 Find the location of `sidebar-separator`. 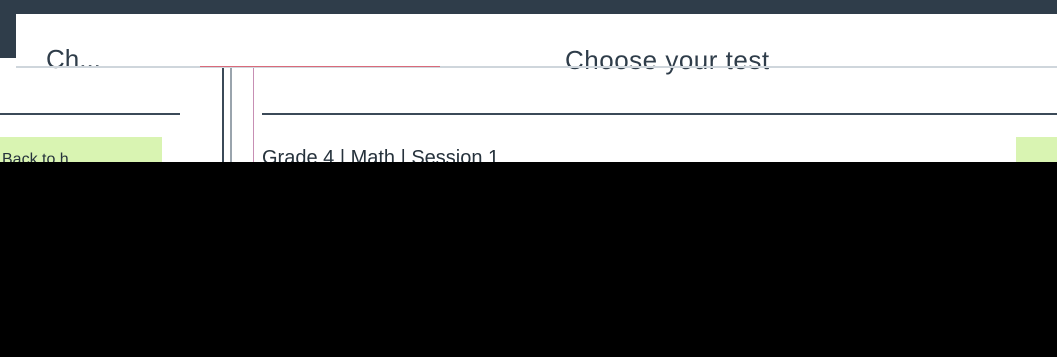

sidebar-separator is located at coordinates (90, 114).